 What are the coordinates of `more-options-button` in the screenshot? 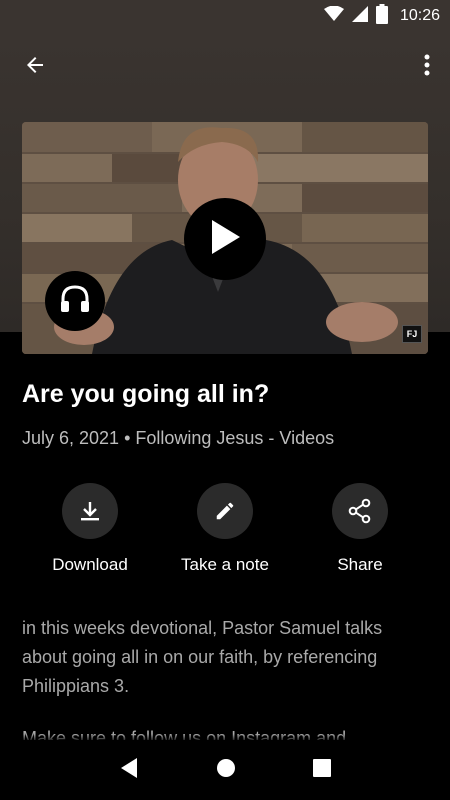 It's located at (427, 67).